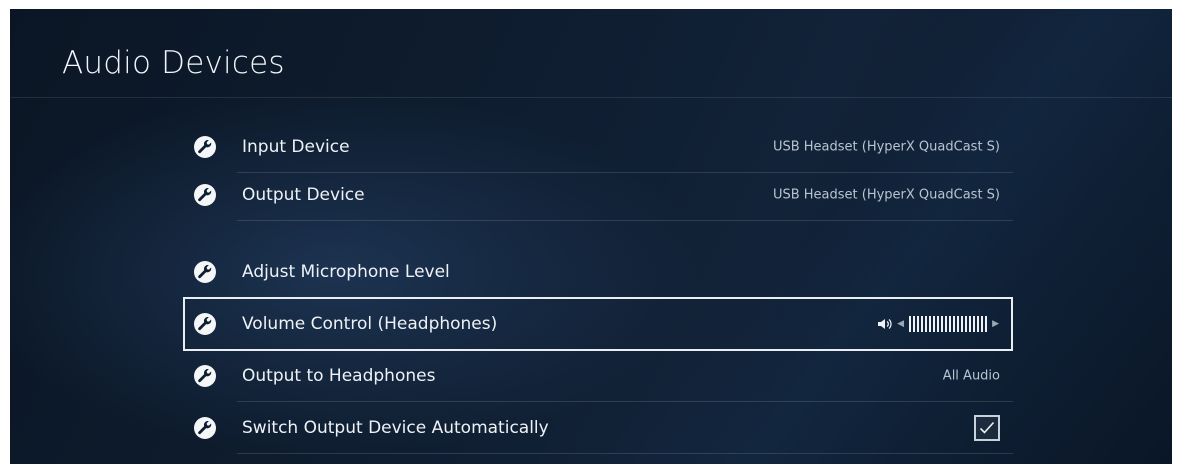  What do you see at coordinates (346, 272) in the screenshot?
I see `setting-label: Adjust Microphone Level` at bounding box center [346, 272].